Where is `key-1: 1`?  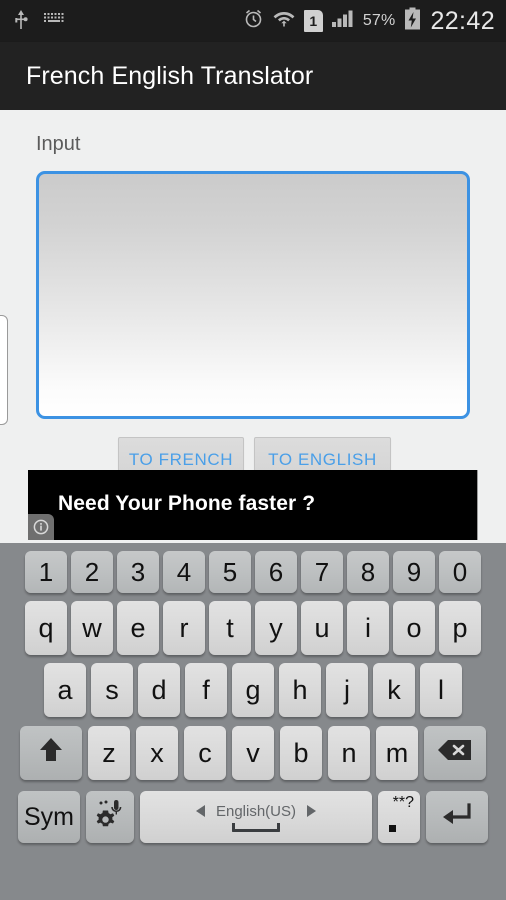
key-1: 1 is located at coordinates (46, 572).